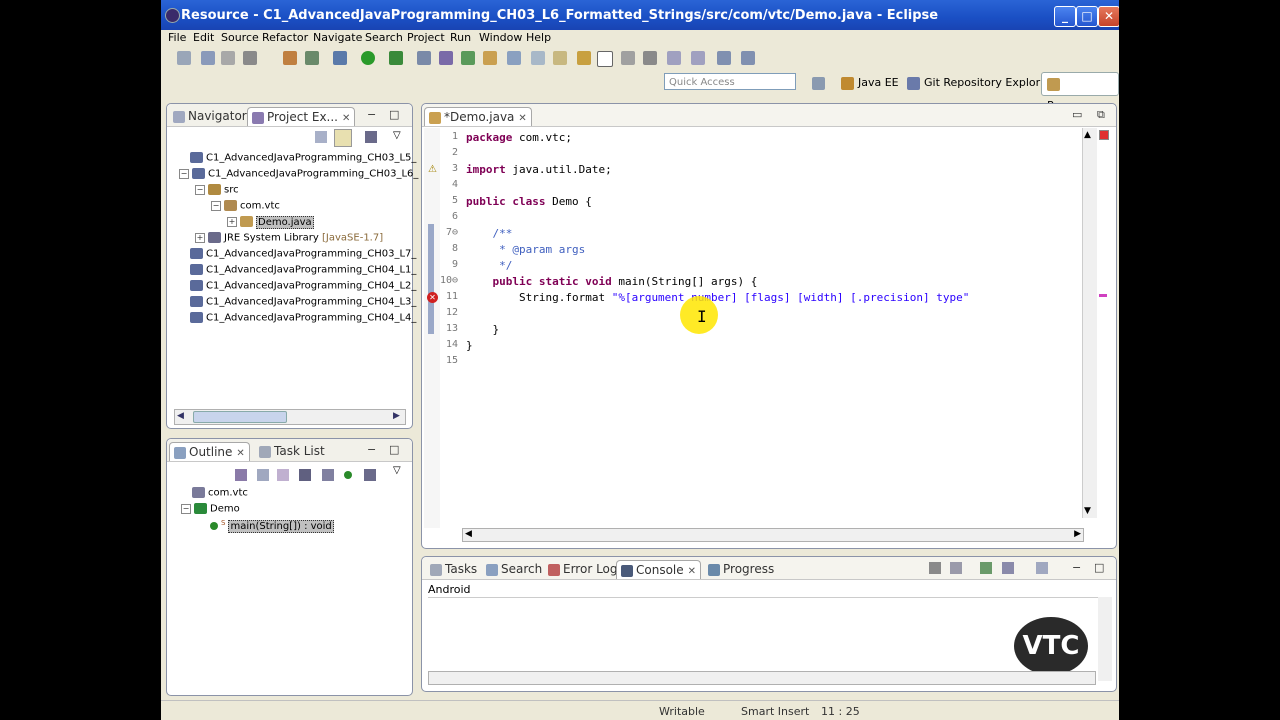 The width and height of the screenshot is (1280, 720). I want to click on tree-item: Smain(String[]) : void, so click(266, 526).